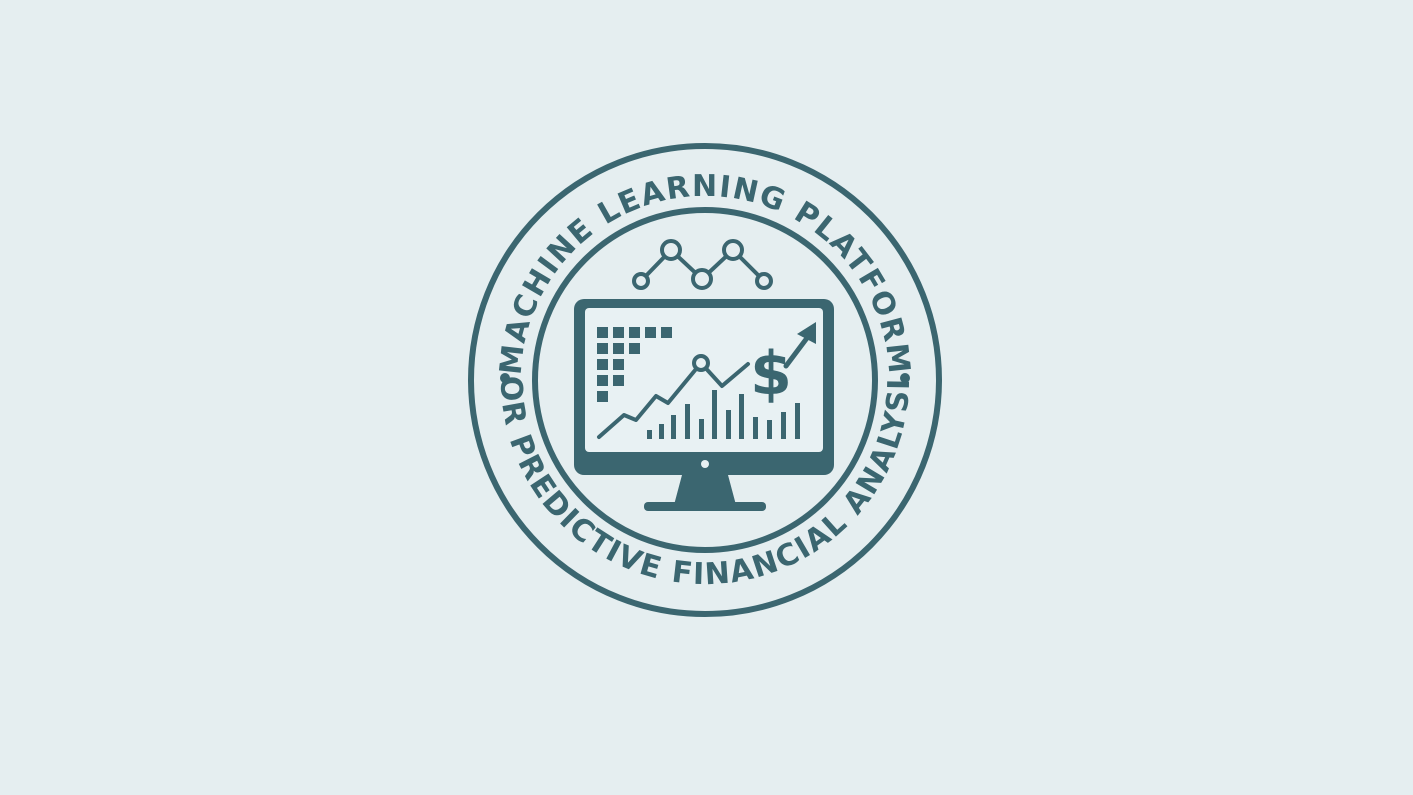  Describe the element at coordinates (905, 378) in the screenshot. I see `separator-dot-right` at that location.